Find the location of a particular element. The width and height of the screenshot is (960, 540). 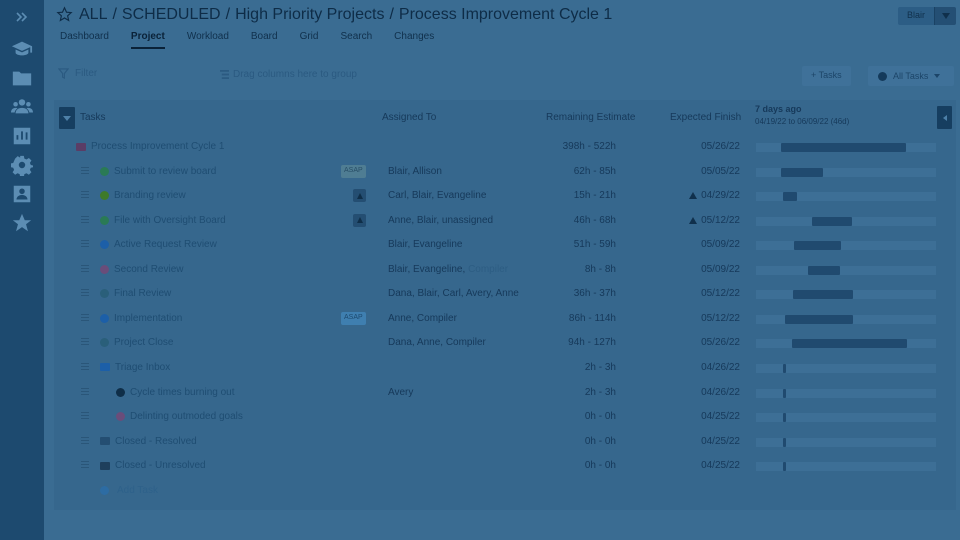

sidebar-item-favorites is located at coordinates (22, 222).